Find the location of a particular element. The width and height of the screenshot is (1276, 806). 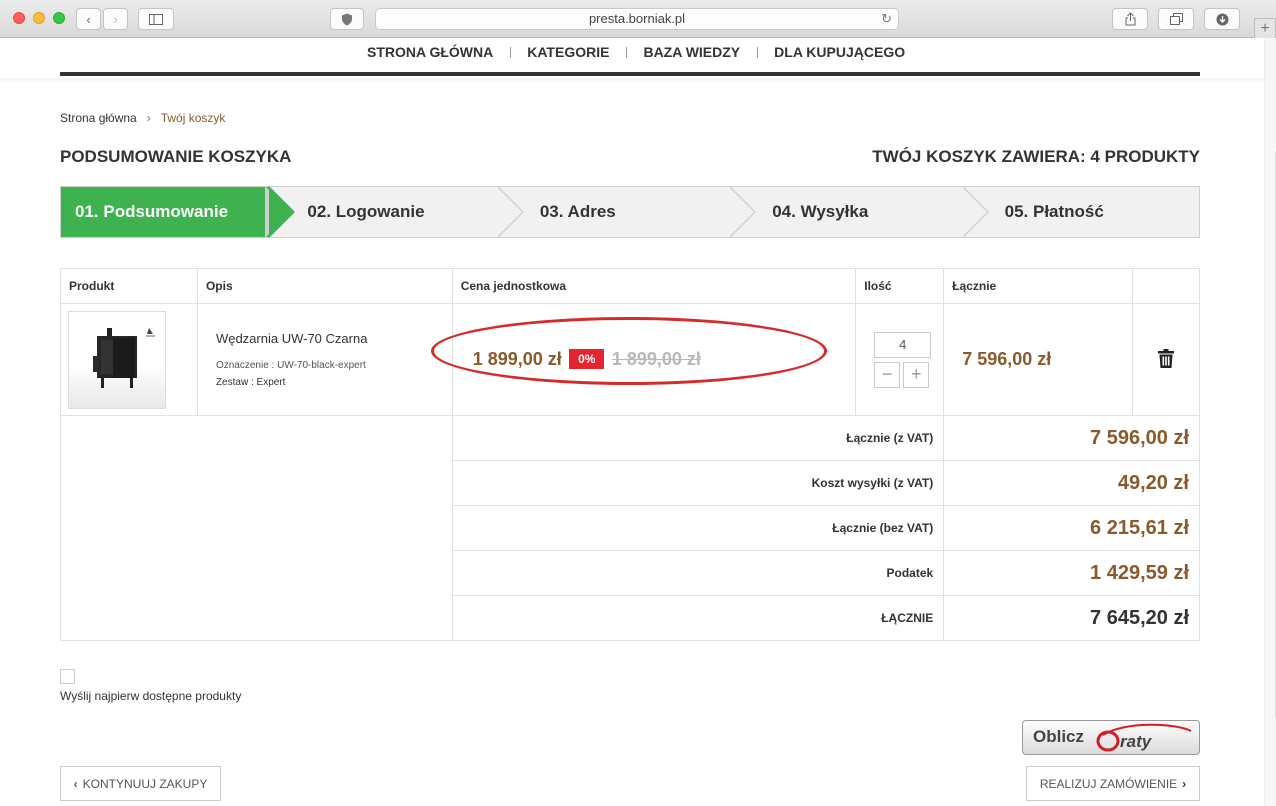

downloads-button is located at coordinates (1222, 19).